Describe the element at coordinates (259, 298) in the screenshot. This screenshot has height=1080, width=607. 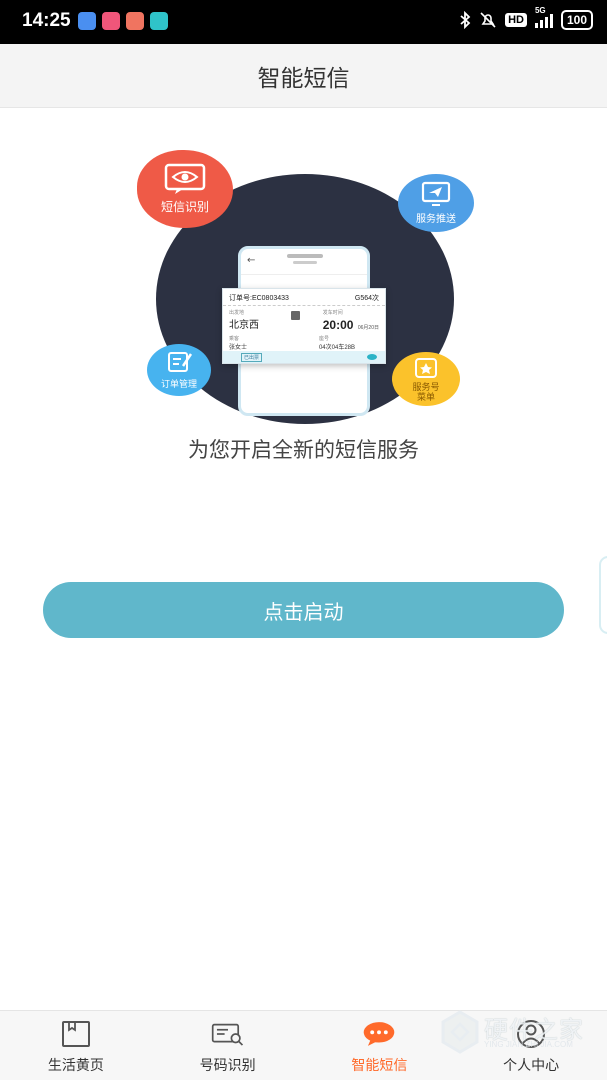
I see `ticket-order-number: 订单号:EC0803433` at that location.